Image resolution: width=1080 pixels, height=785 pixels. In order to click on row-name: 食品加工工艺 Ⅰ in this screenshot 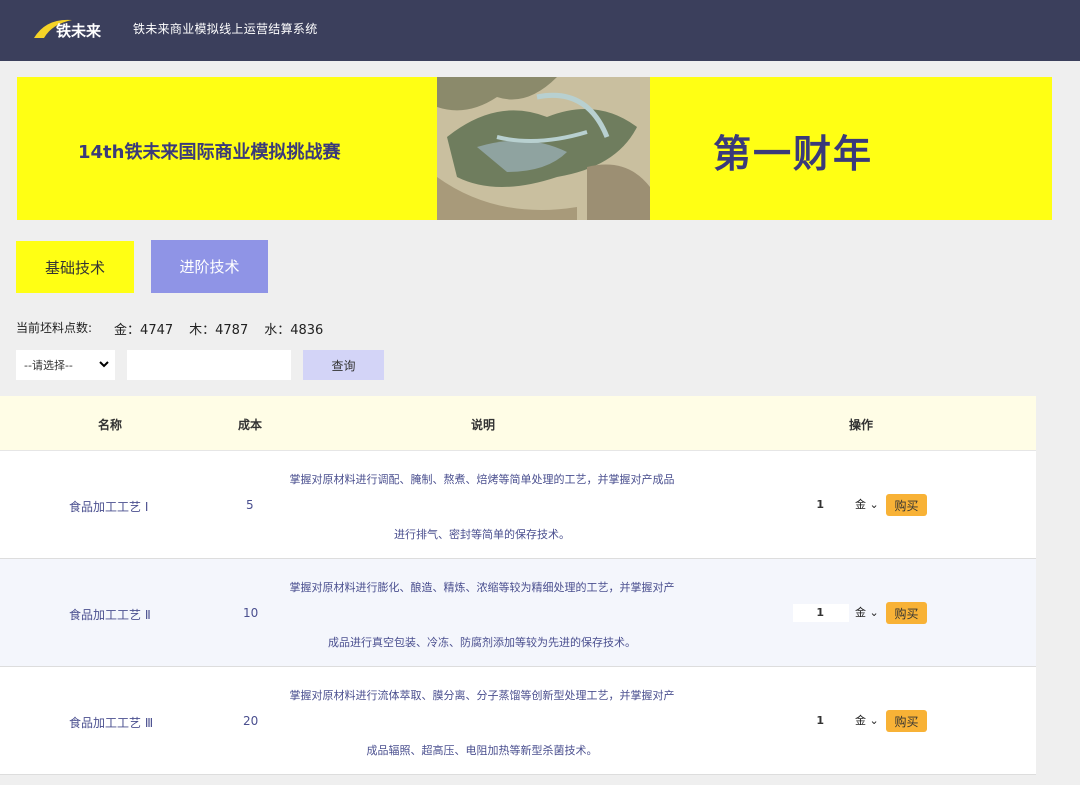, I will do `click(109, 507)`.